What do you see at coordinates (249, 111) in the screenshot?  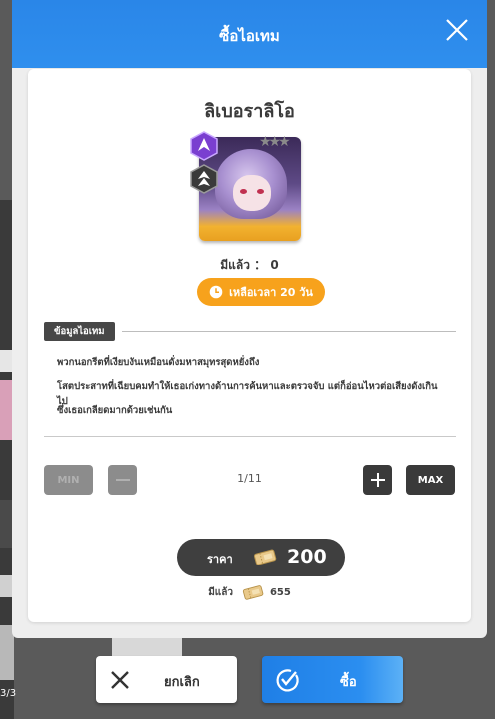 I see `item-name: ลิเบอราลิโอ` at bounding box center [249, 111].